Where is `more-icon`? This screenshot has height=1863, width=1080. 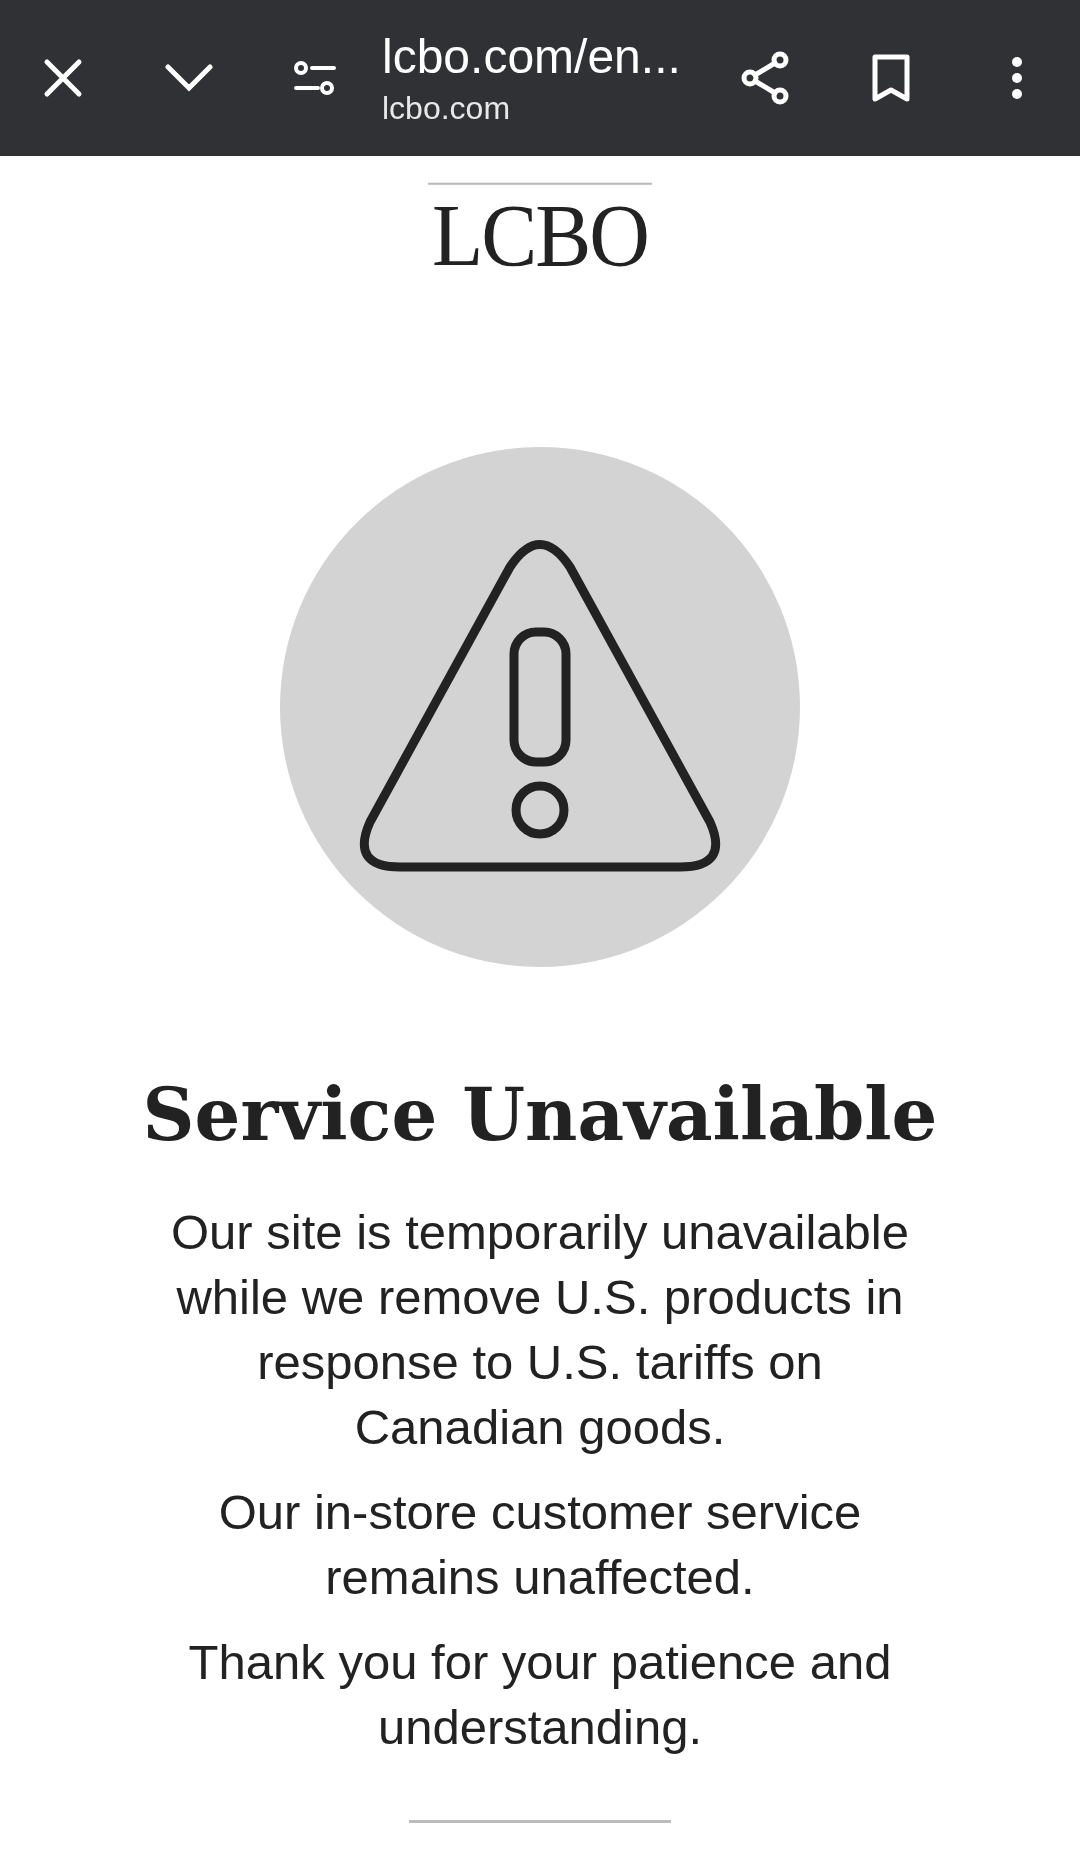 more-icon is located at coordinates (1017, 78).